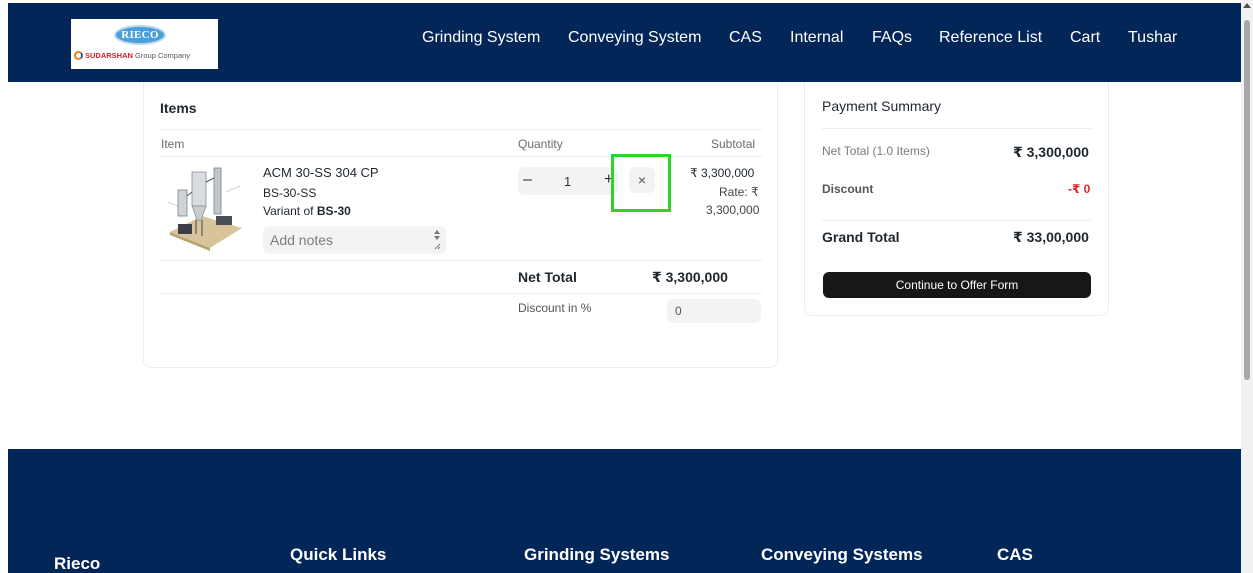  What do you see at coordinates (1051, 237) in the screenshot?
I see `grand-total-value: ₹ 33,00,000` at bounding box center [1051, 237].